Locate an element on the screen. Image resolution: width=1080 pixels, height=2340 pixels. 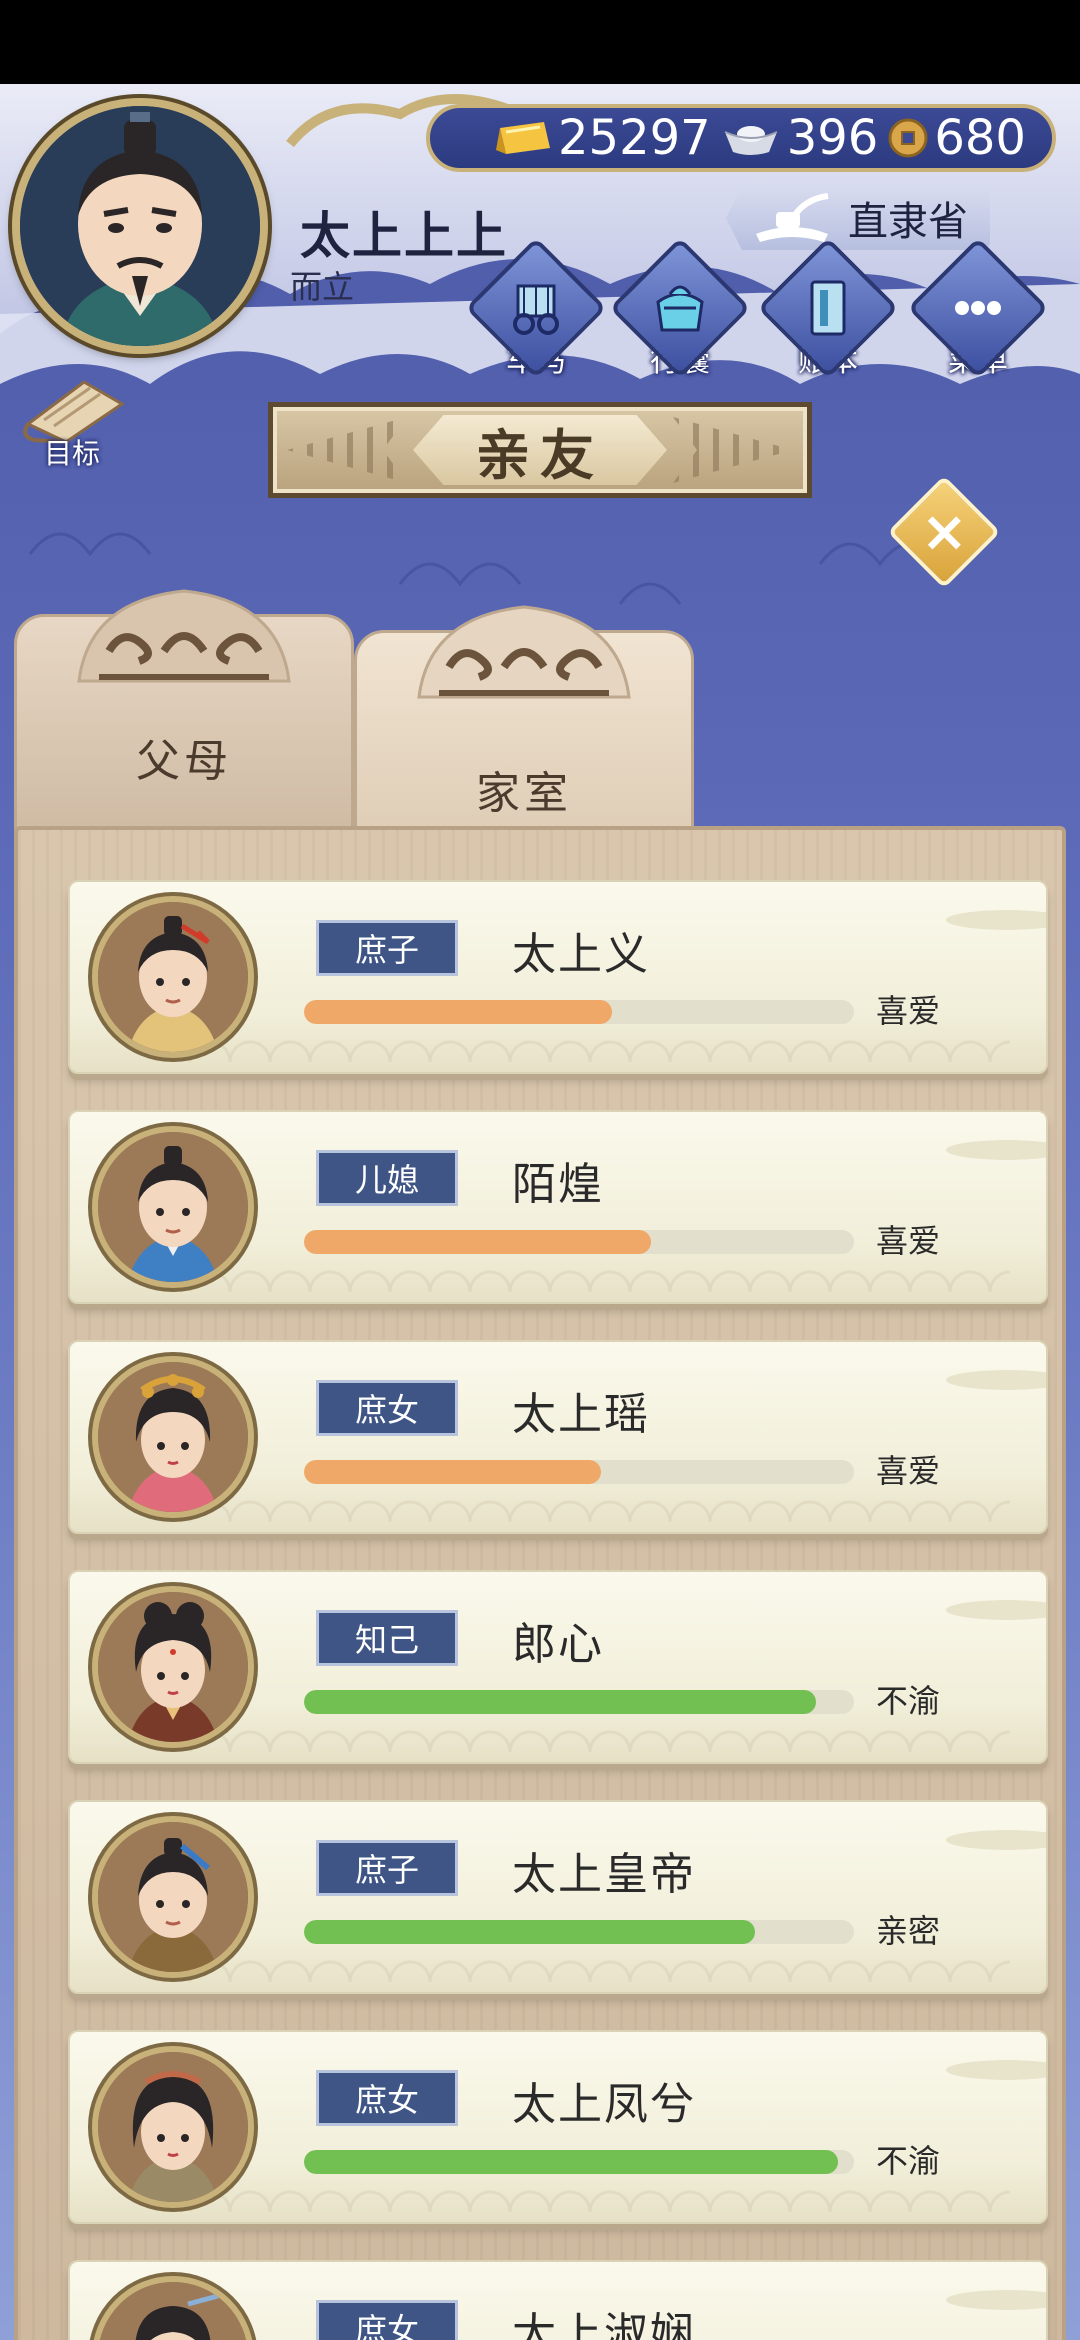
relative-name: 太上瑶 is located at coordinates (581, 1414).